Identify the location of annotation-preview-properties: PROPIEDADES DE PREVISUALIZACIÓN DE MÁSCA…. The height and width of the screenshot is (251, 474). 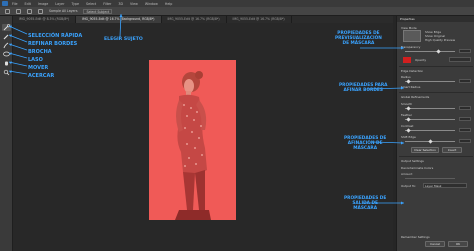
(358, 38).